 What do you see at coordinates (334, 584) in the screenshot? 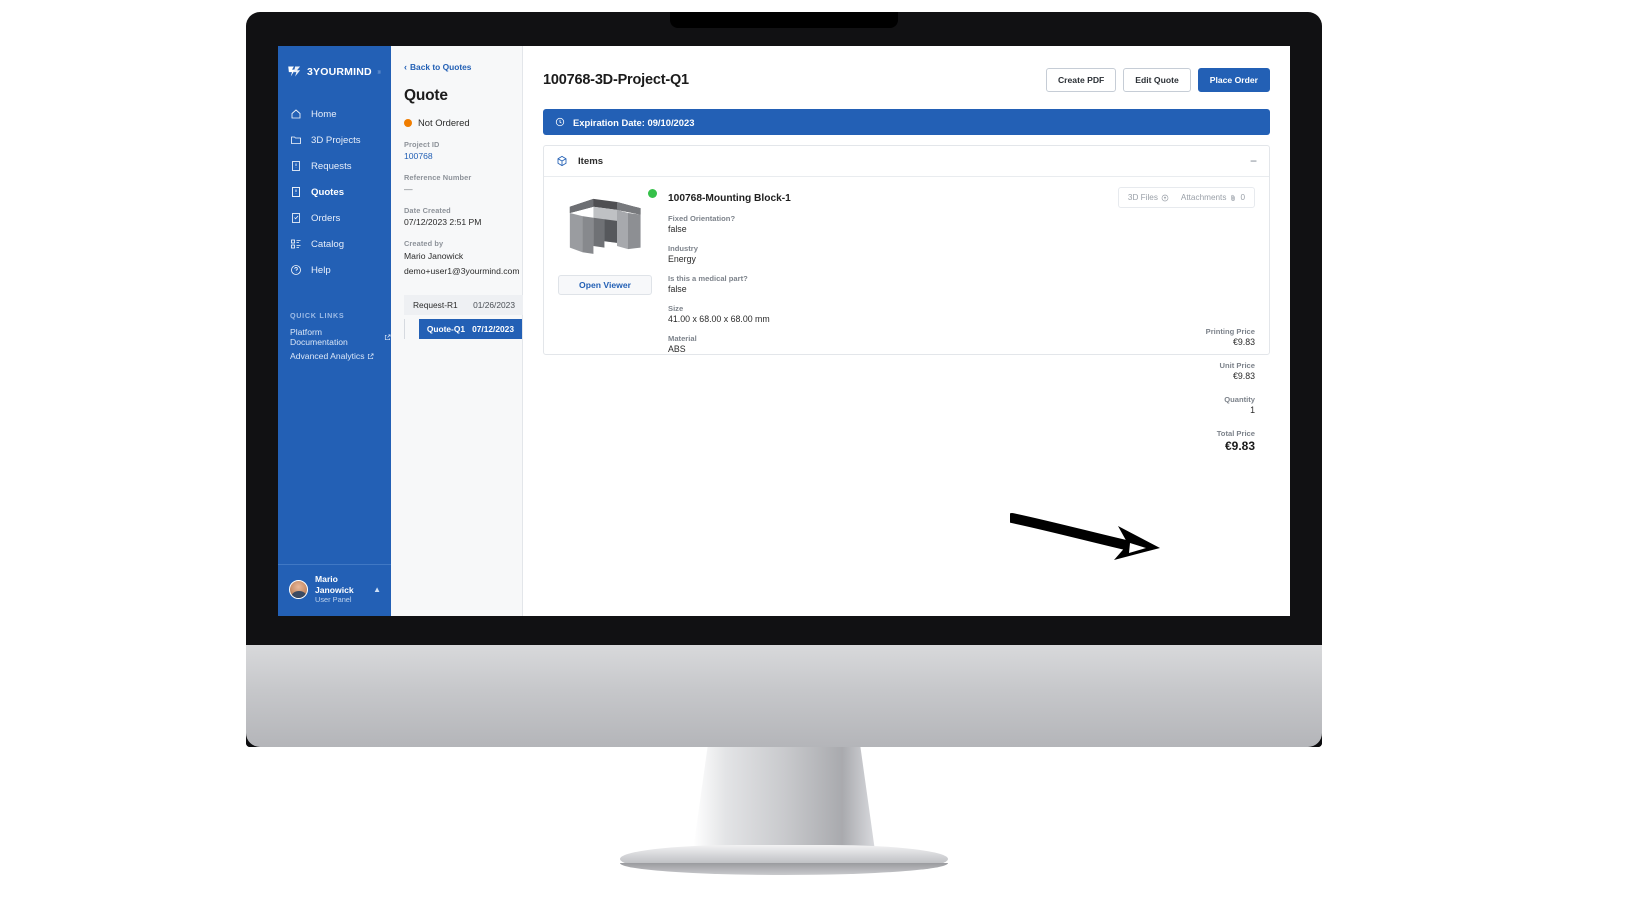
I see `user-name: Mario Janowick` at bounding box center [334, 584].